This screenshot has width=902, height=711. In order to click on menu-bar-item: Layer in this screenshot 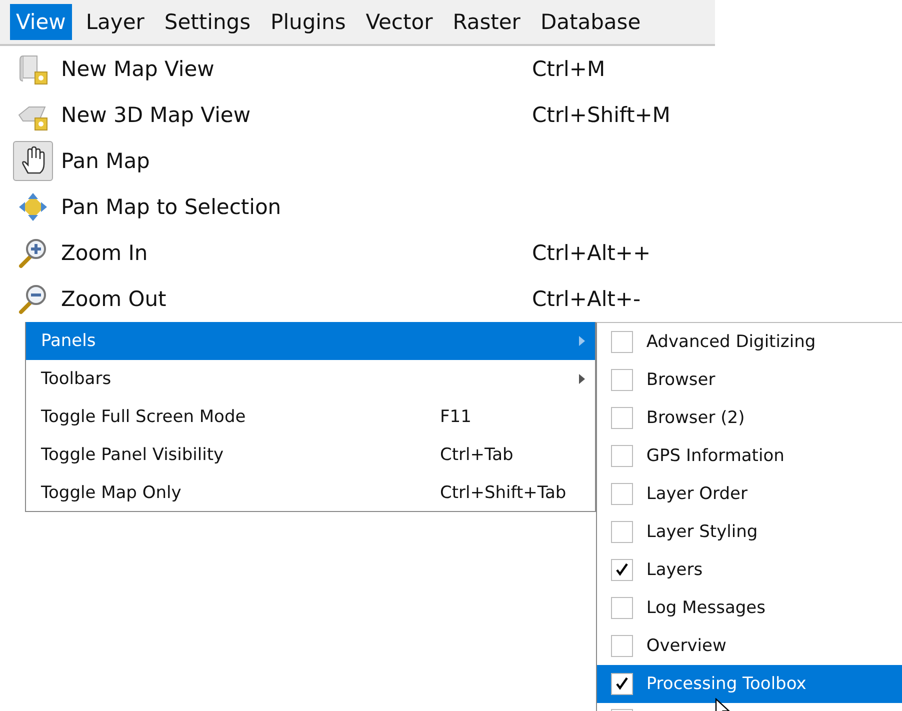, I will do `click(115, 22)`.